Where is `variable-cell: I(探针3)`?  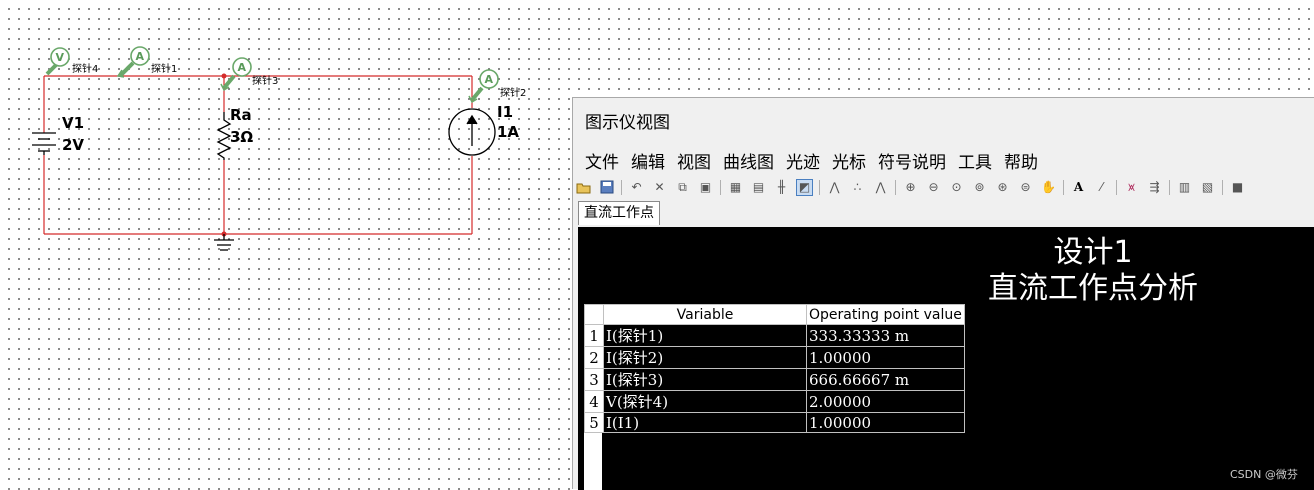
variable-cell: I(探针3) is located at coordinates (705, 379).